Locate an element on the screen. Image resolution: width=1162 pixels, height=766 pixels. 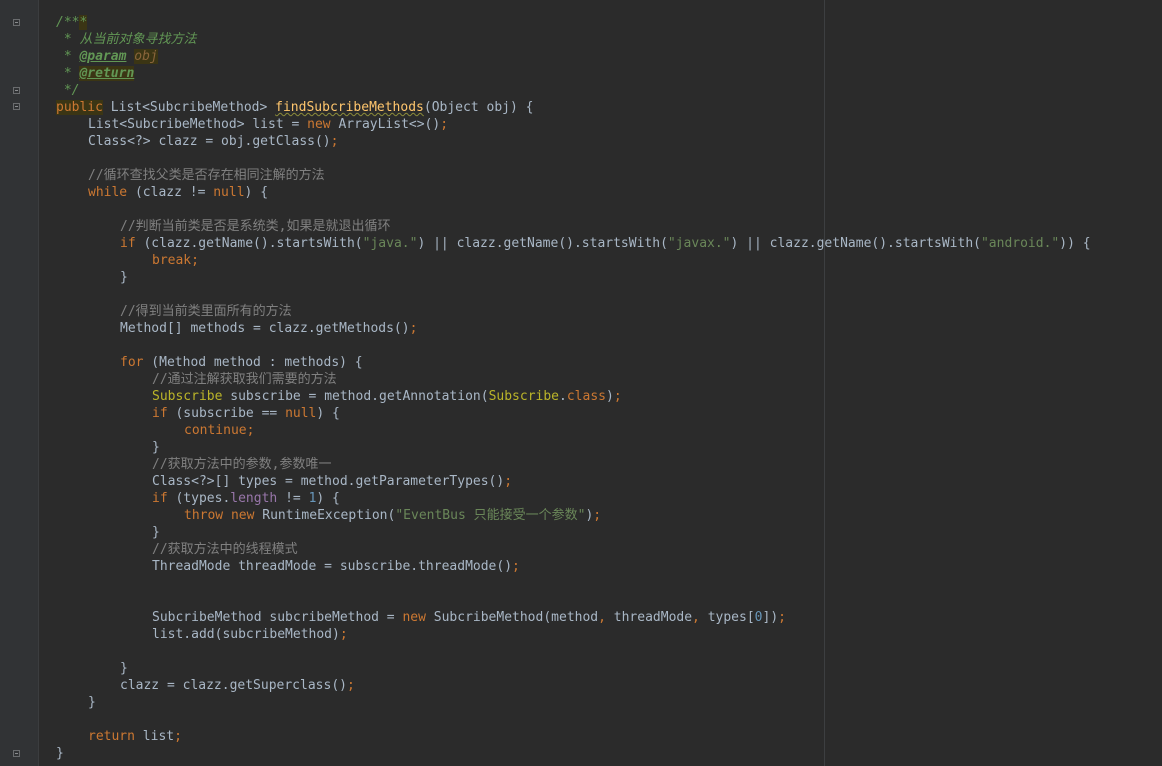
code-line: continue; is located at coordinates (545, 430).